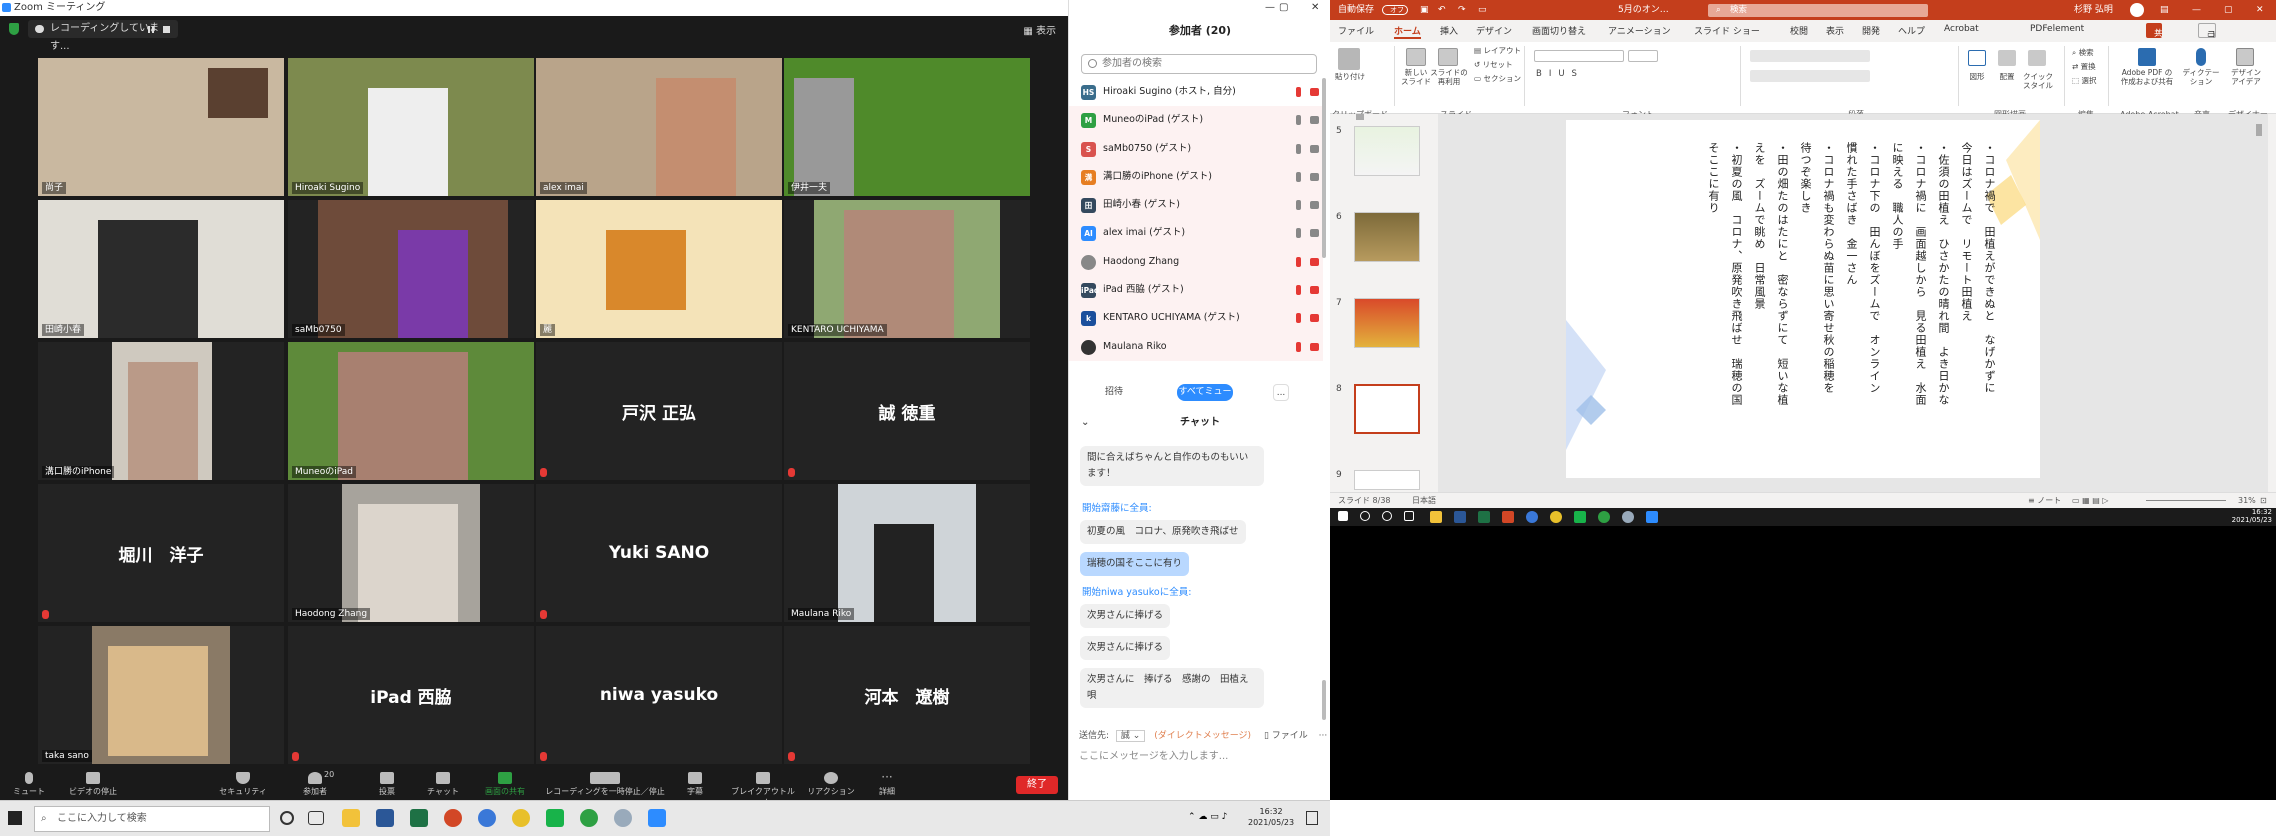 The height and width of the screenshot is (836, 2276). Describe the element at coordinates (411, 695) in the screenshot. I see `video-tile: iPad 西脇` at that location.